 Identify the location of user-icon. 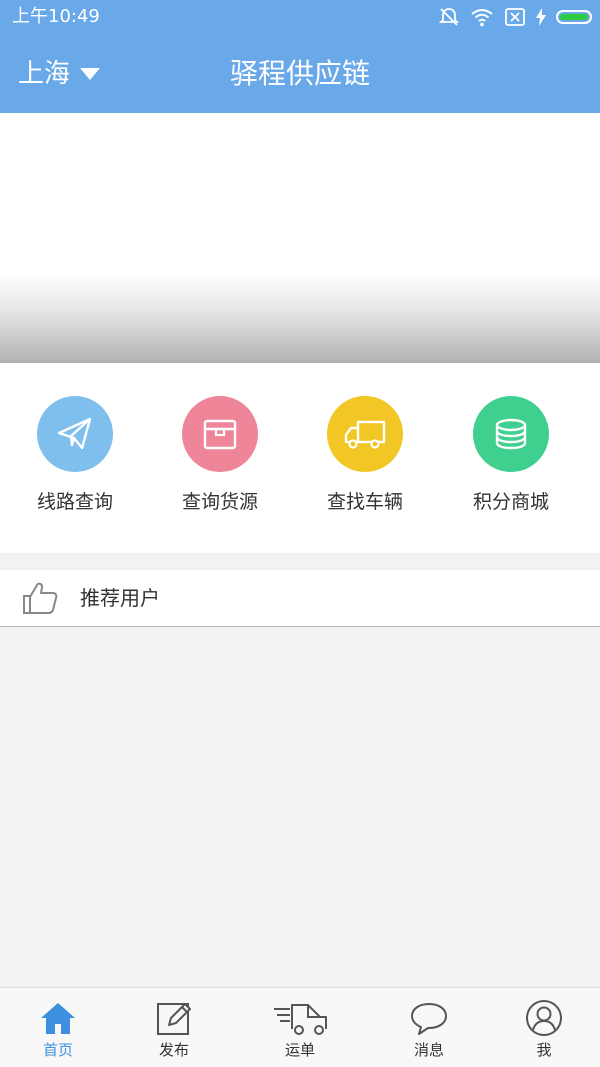
(544, 1018).